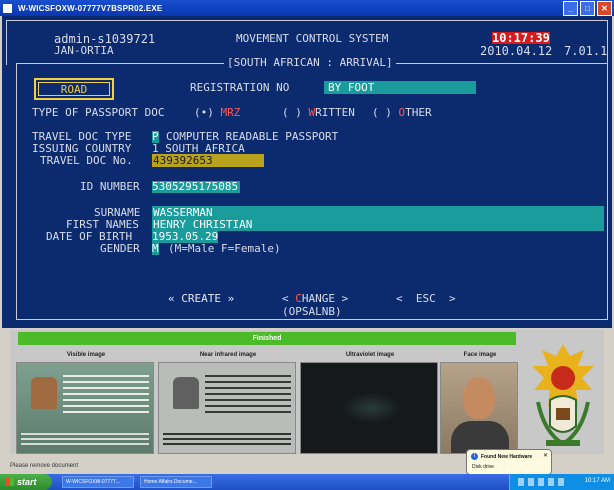 Image resolution: width=614 pixels, height=490 pixels. I want to click on create-button: « CREATE », so click(201, 299).